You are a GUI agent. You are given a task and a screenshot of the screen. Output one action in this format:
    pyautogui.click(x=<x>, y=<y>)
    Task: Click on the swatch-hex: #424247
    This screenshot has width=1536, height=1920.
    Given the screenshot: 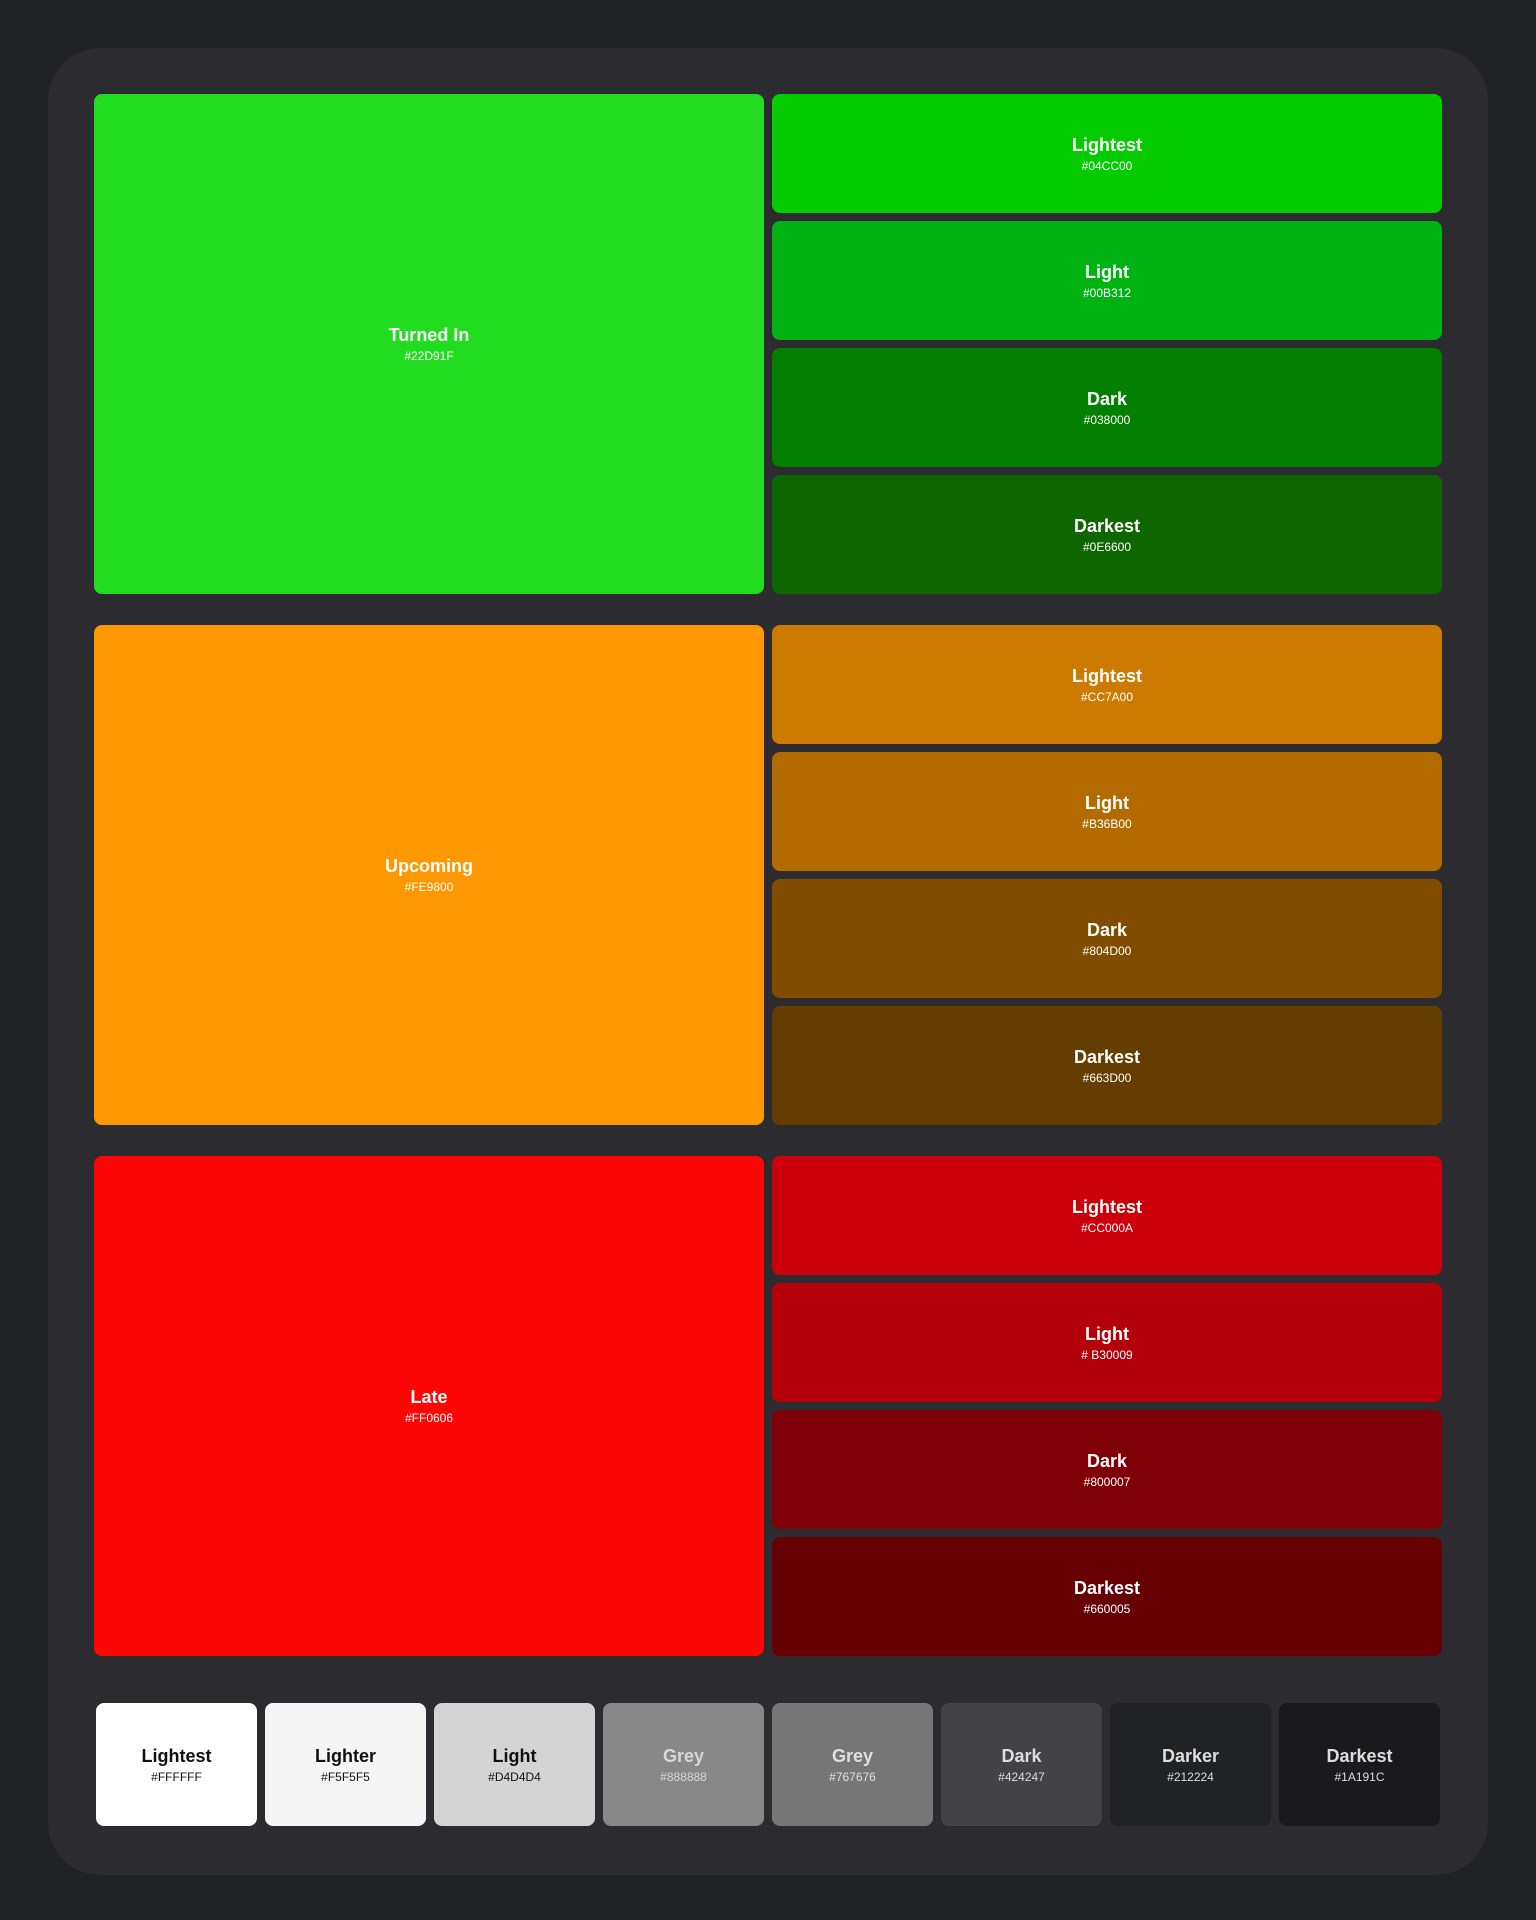 What is the action you would take?
    pyautogui.click(x=1021, y=1776)
    